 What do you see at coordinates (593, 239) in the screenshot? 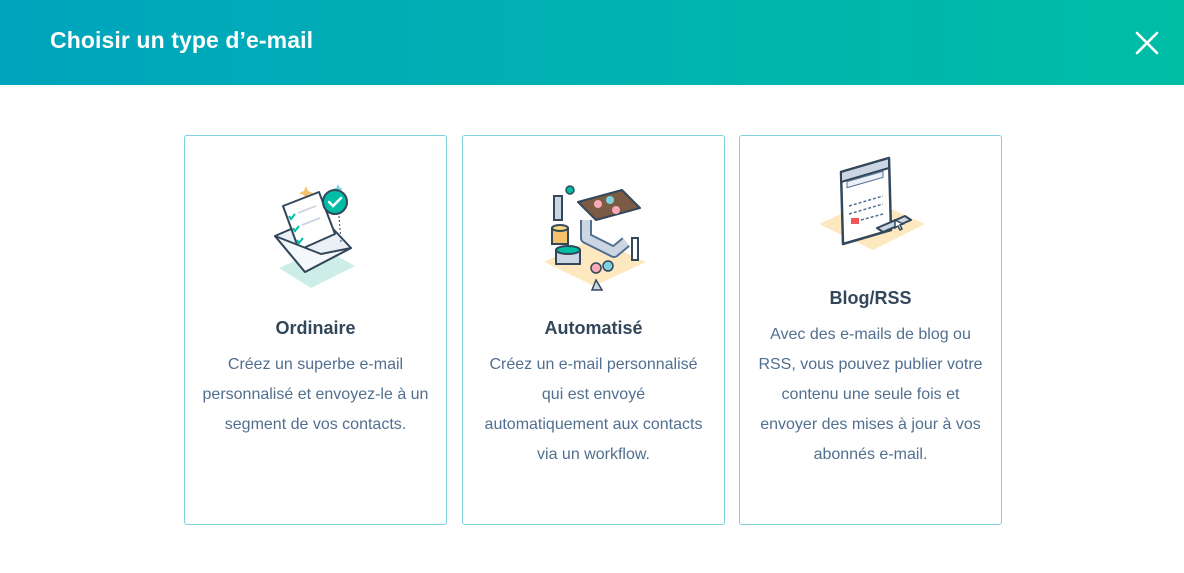
I see `automation-machine-illustration` at bounding box center [593, 239].